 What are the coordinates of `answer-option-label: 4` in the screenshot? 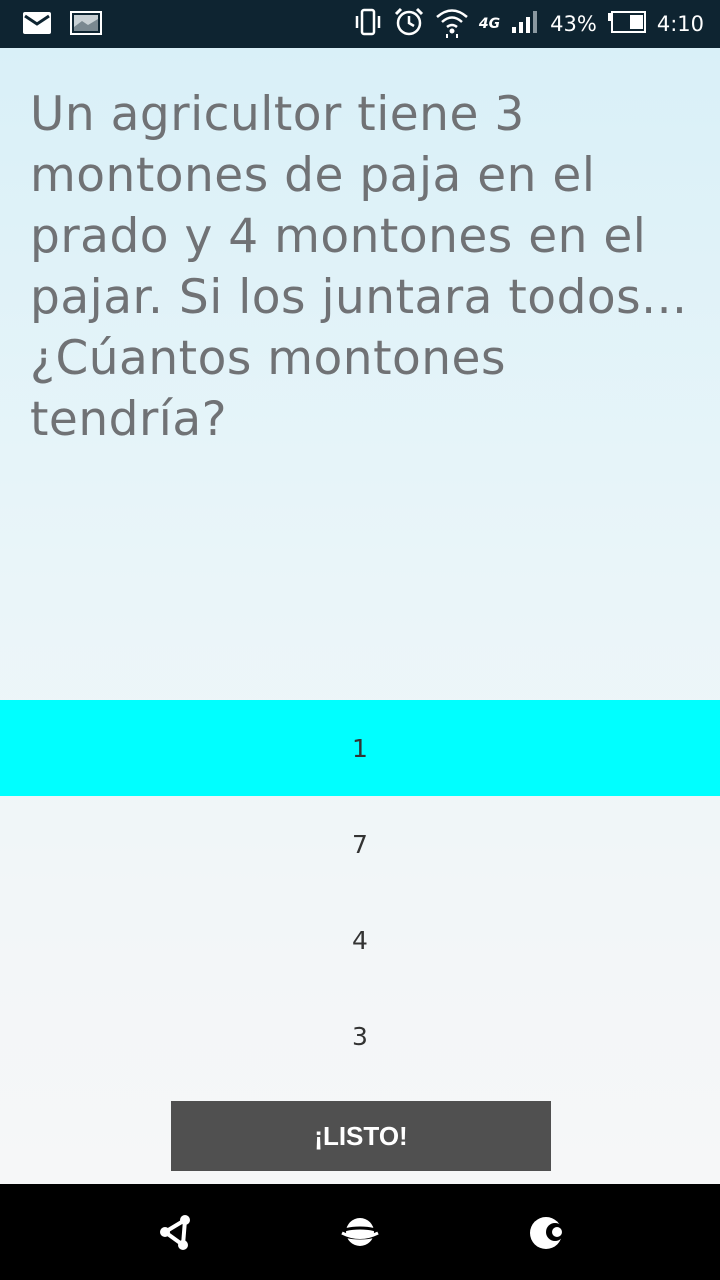 It's located at (360, 940).